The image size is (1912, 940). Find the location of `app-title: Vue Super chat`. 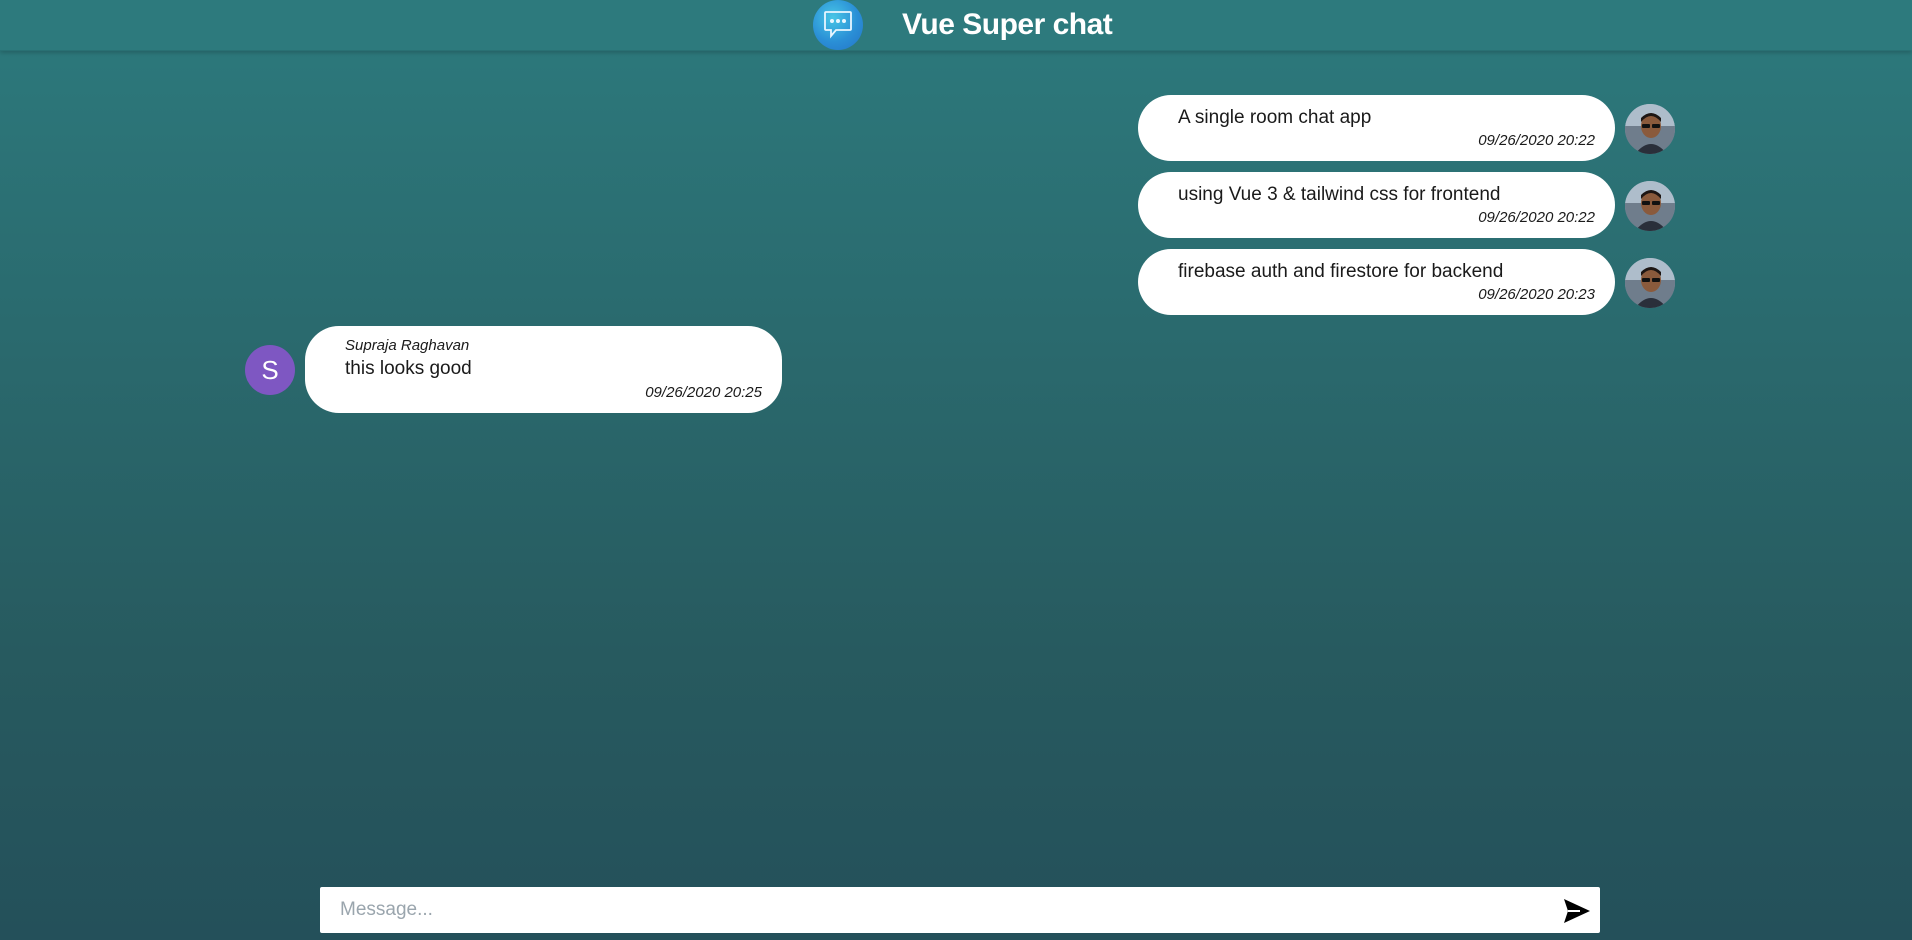

app-title: Vue Super chat is located at coordinates (1007, 24).